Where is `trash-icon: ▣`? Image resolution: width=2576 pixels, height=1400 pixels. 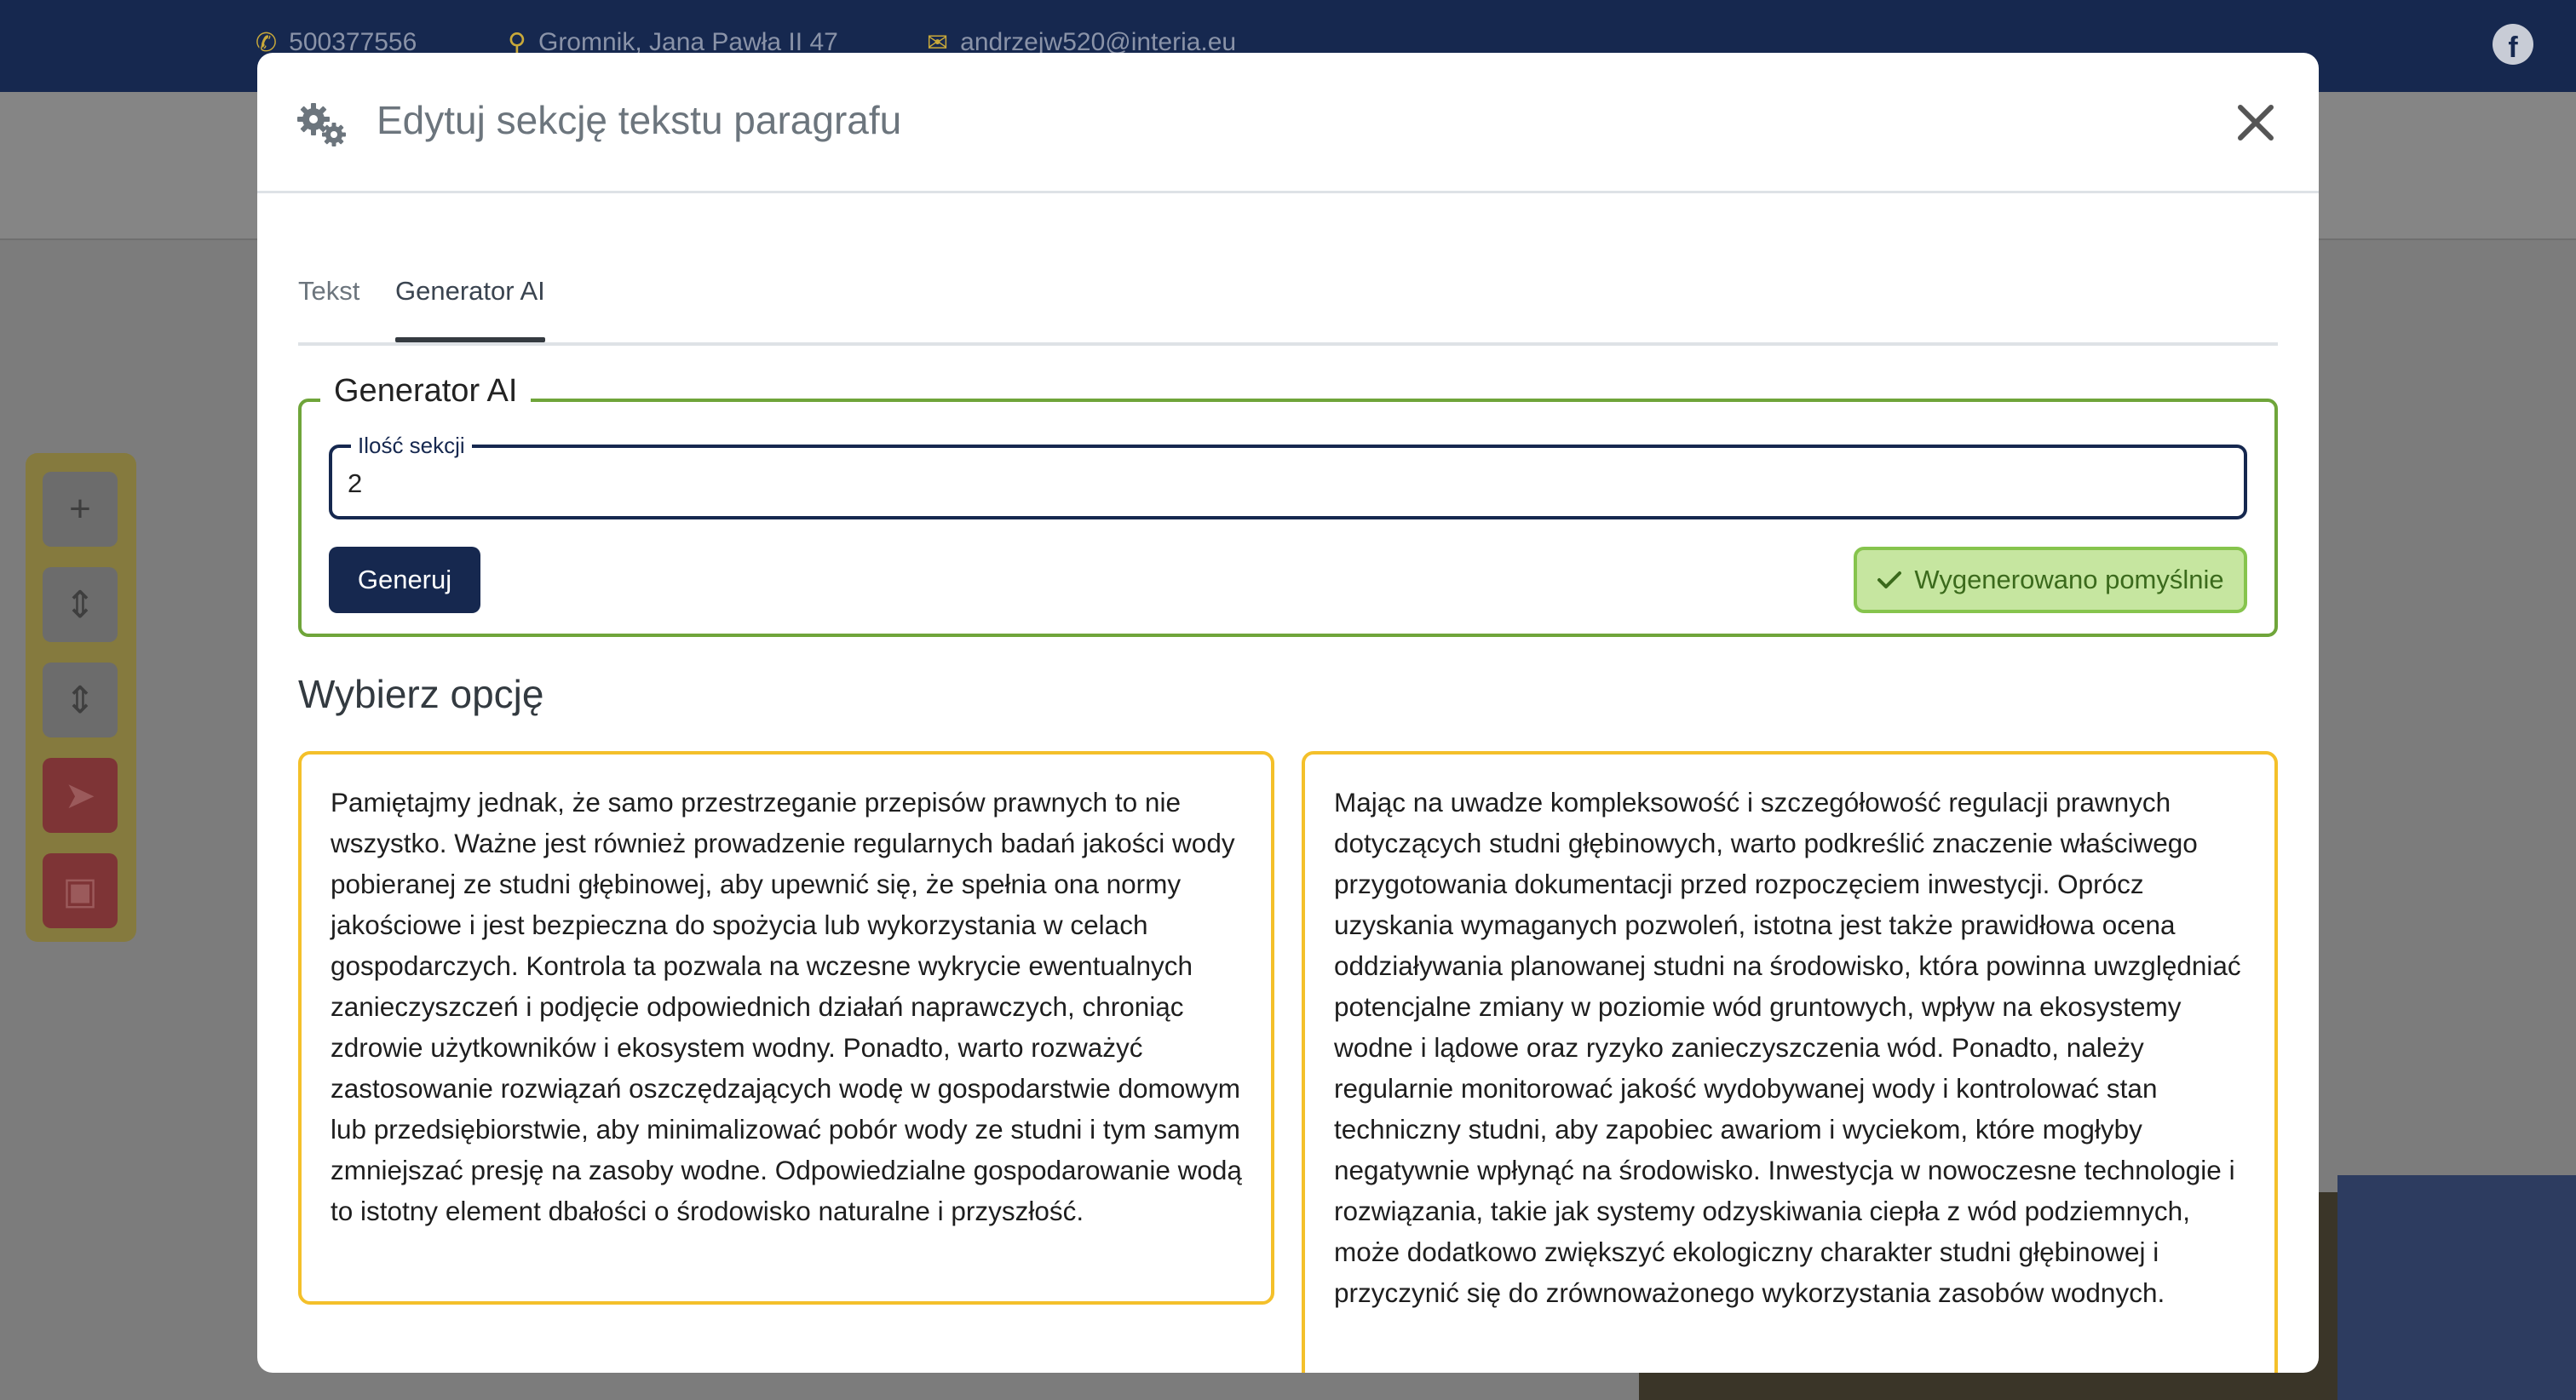 trash-icon: ▣ is located at coordinates (81, 890).